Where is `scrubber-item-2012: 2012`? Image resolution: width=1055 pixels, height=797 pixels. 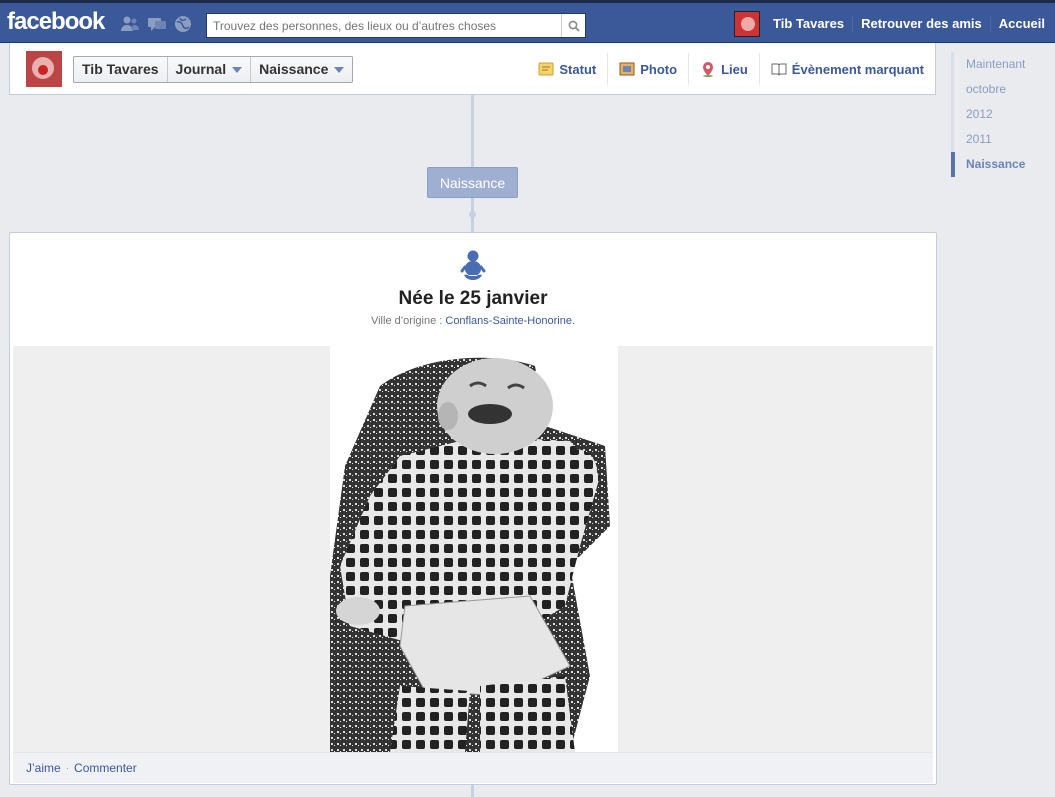
scrubber-item-2012: 2012 is located at coordinates (1001, 114).